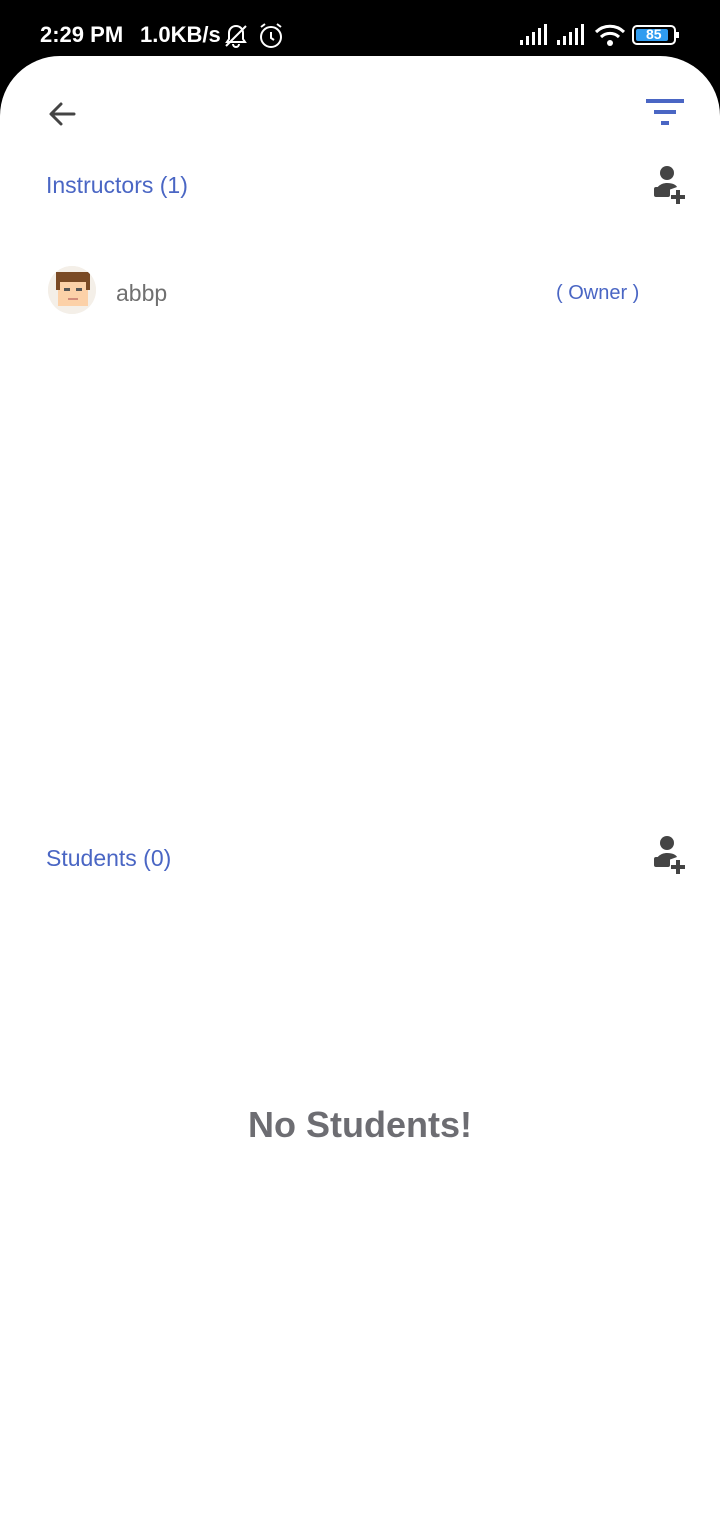  I want to click on battery-level: 85, so click(654, 34).